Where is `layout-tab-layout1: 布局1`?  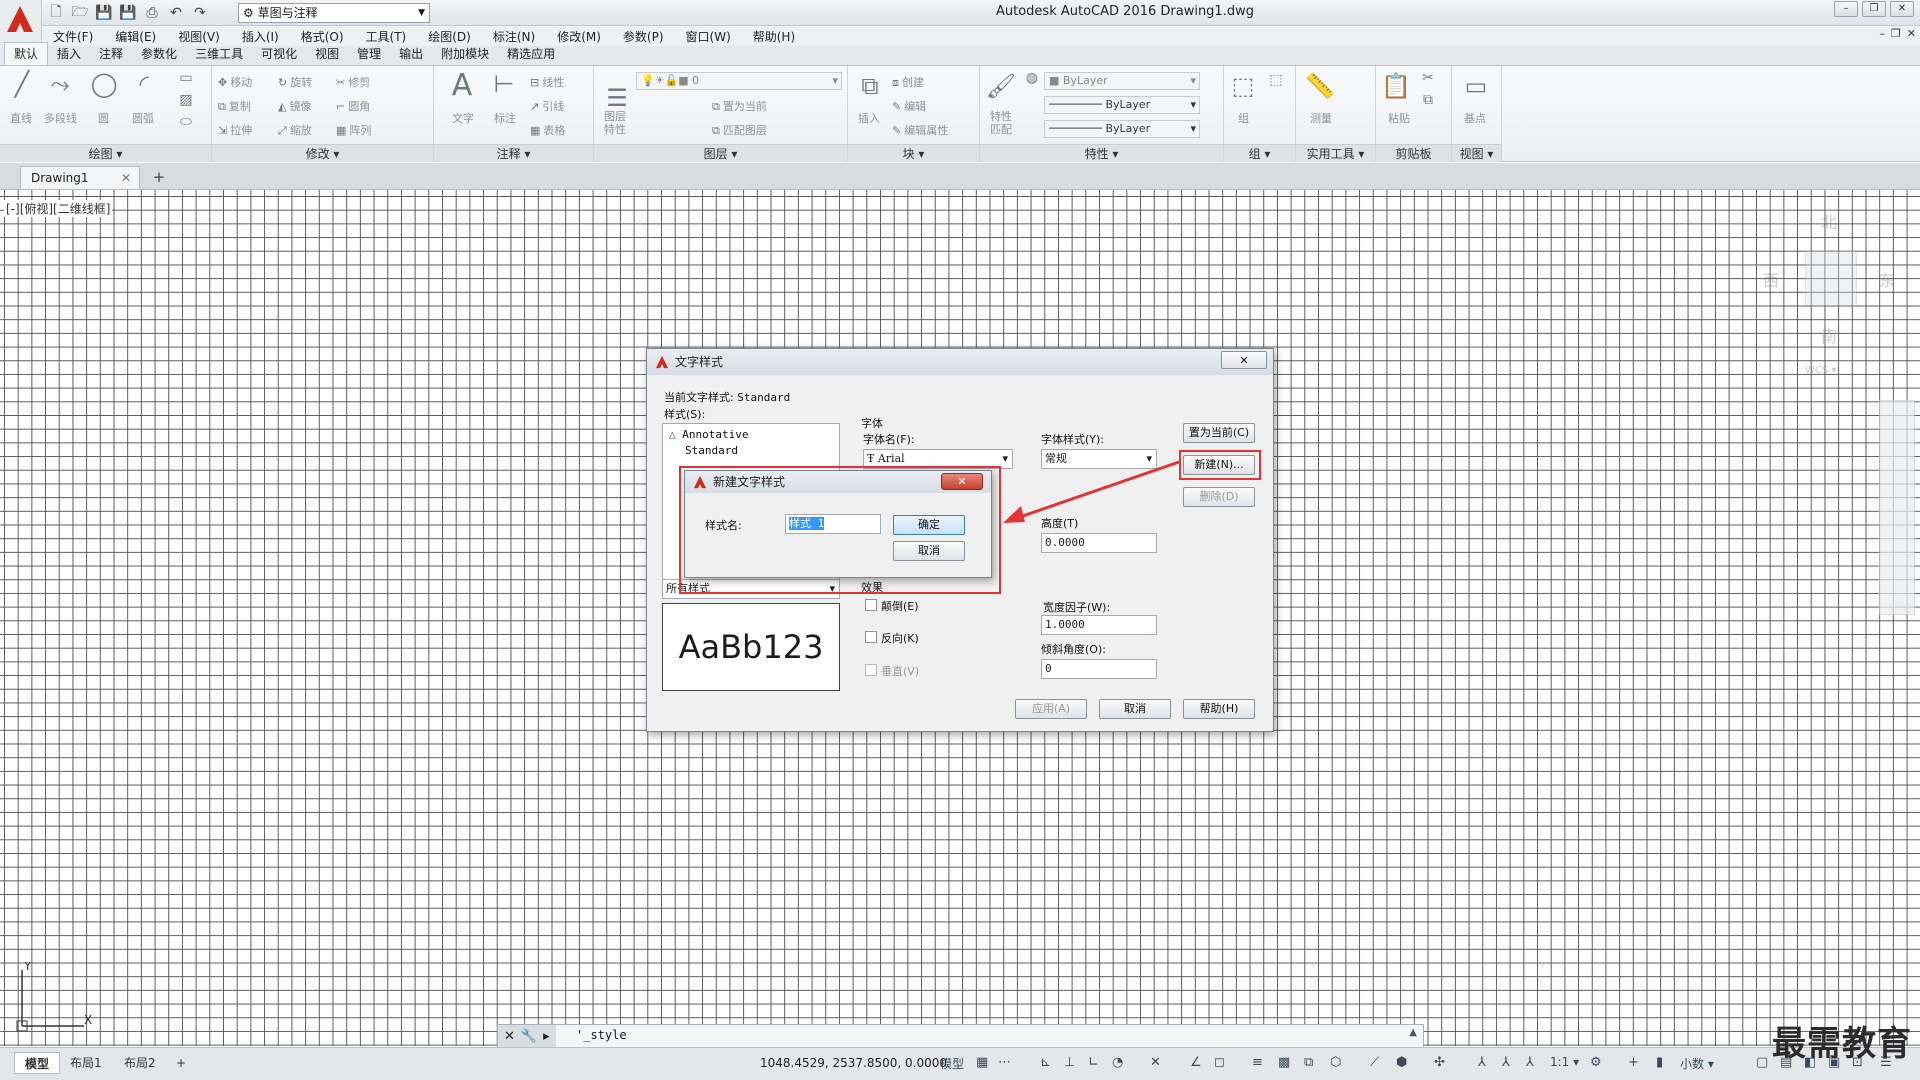 layout-tab-layout1: 布局1 is located at coordinates (86, 1063).